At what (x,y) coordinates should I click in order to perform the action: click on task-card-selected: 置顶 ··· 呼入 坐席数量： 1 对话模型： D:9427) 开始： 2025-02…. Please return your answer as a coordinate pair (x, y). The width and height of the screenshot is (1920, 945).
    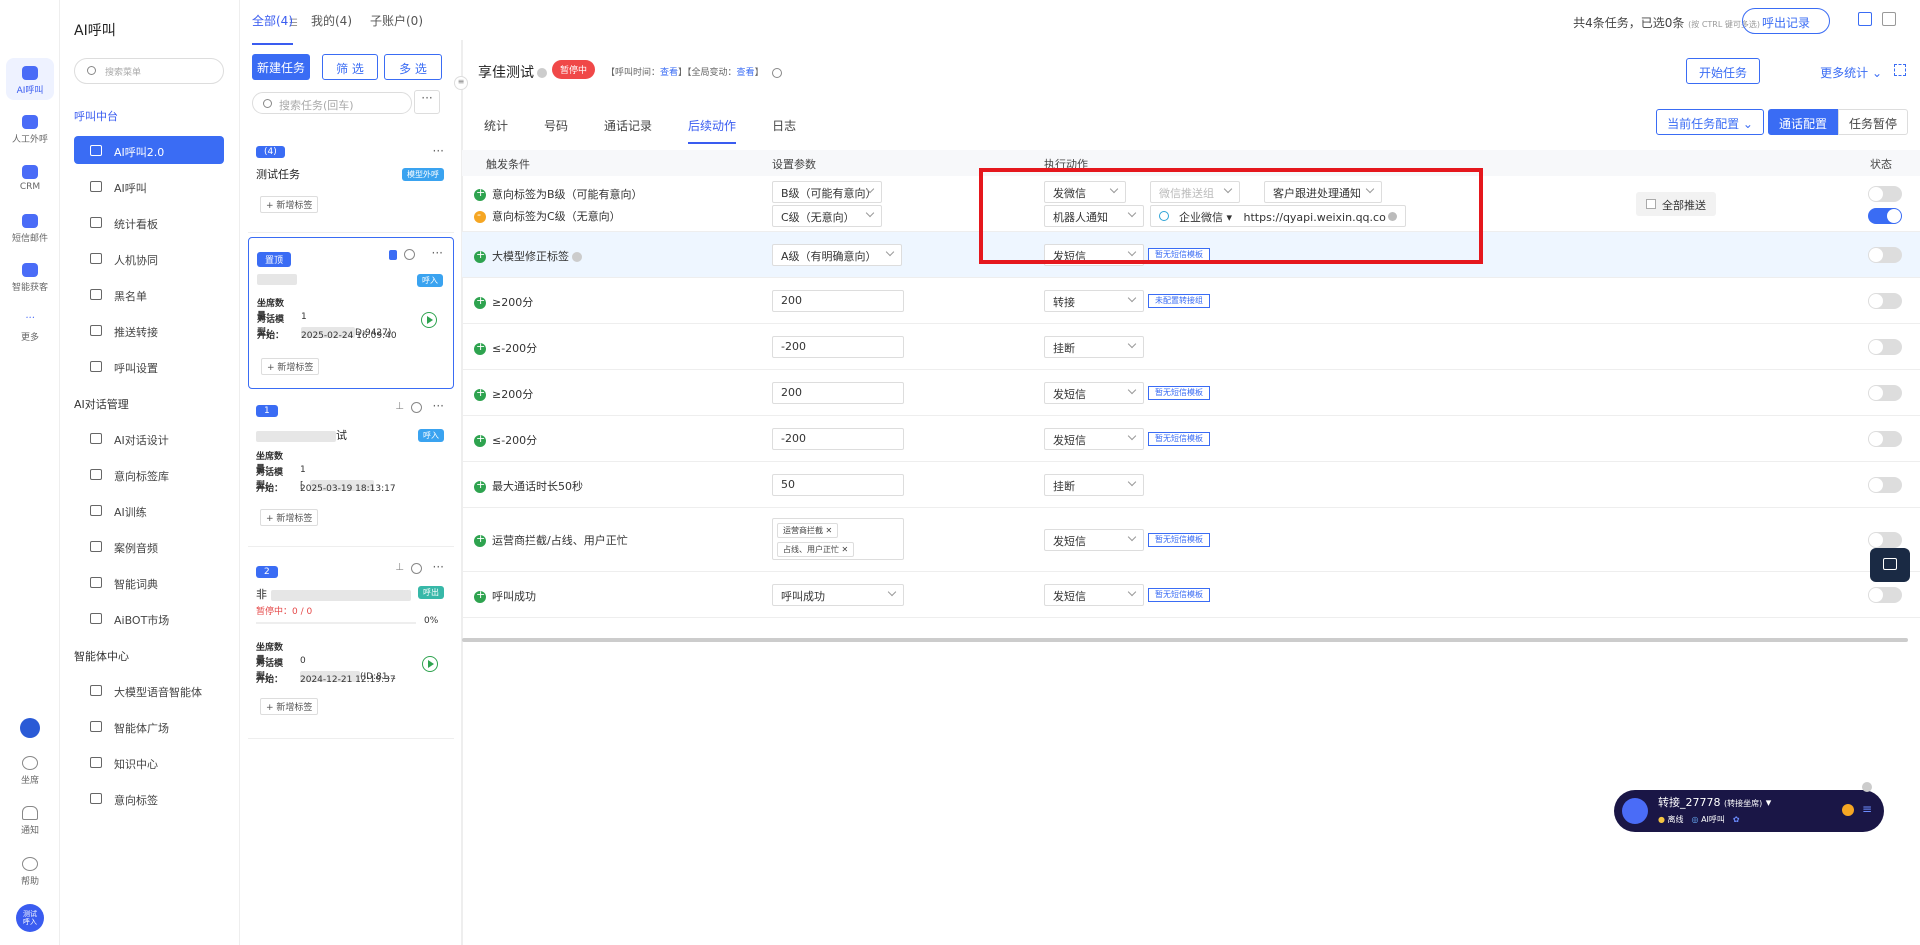
    Looking at the image, I should click on (351, 313).